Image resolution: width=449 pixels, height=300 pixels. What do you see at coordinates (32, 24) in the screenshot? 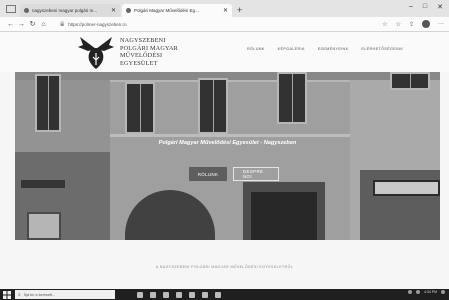
I see `refresh-button: ↻` at bounding box center [32, 24].